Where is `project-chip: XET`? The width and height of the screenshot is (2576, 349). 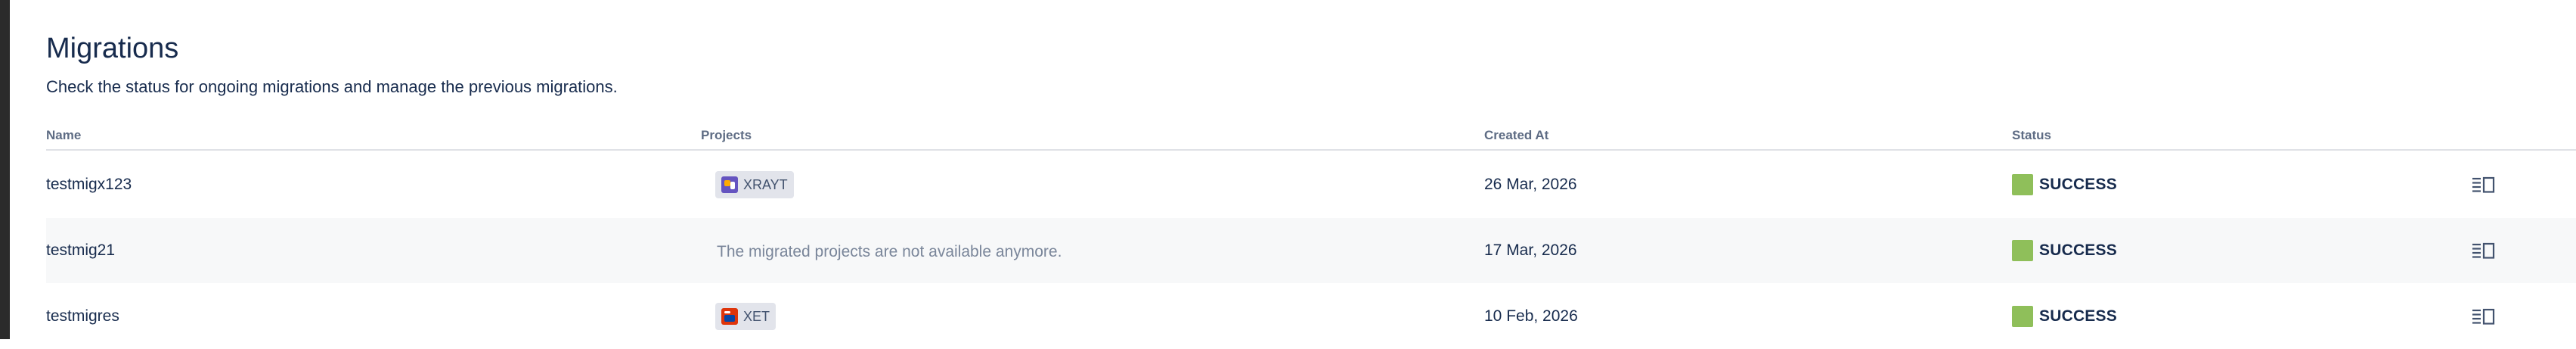 project-chip: XET is located at coordinates (746, 316).